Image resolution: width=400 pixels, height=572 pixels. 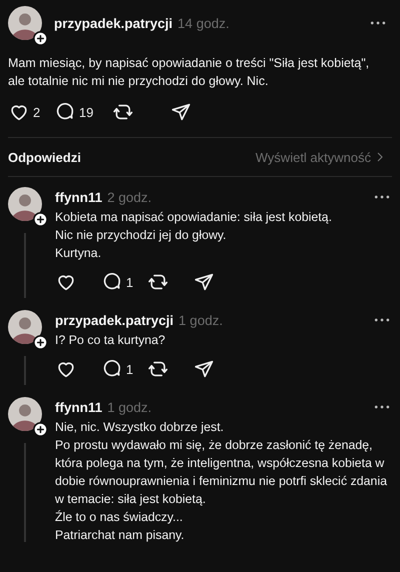 I want to click on reply-text: Kobieta ma napisać opowiadanie: siła jest kobietą. Nic nie przychodzi jej do głowy. Kurtyna., so click(x=194, y=235).